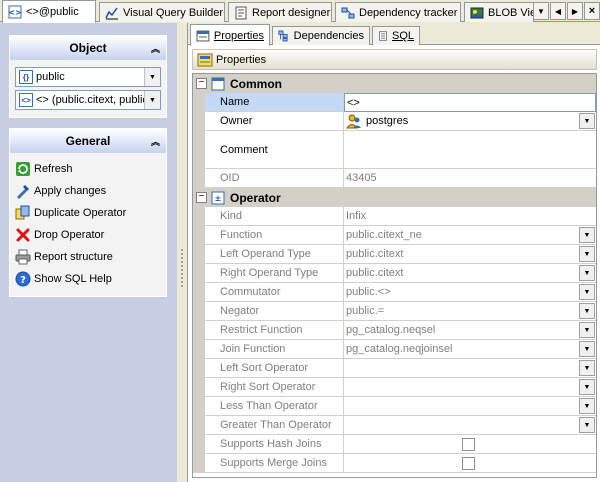  Describe the element at coordinates (499, 12) in the screenshot. I see `doc-tab-blob-viewer: BLOB Vie` at that location.